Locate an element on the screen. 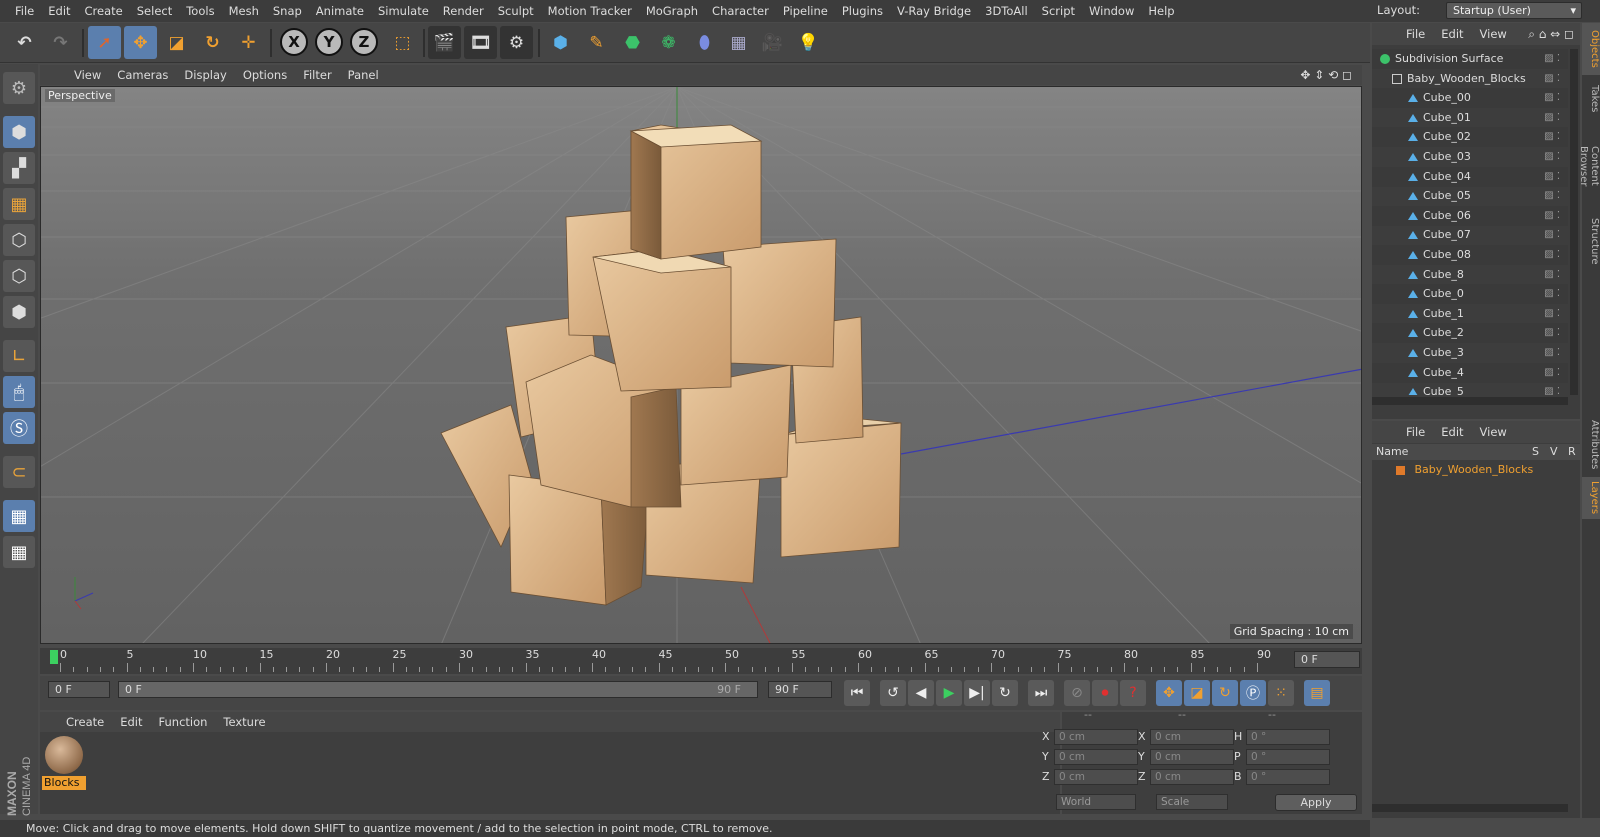  viewport-menu-options: Options is located at coordinates (265, 75).